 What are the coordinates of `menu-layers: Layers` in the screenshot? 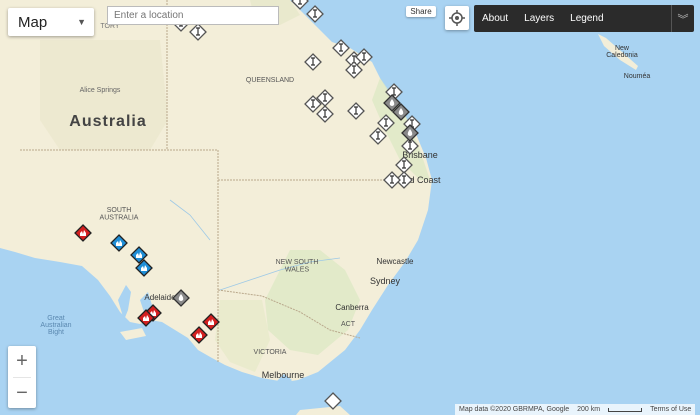 It's located at (539, 18).